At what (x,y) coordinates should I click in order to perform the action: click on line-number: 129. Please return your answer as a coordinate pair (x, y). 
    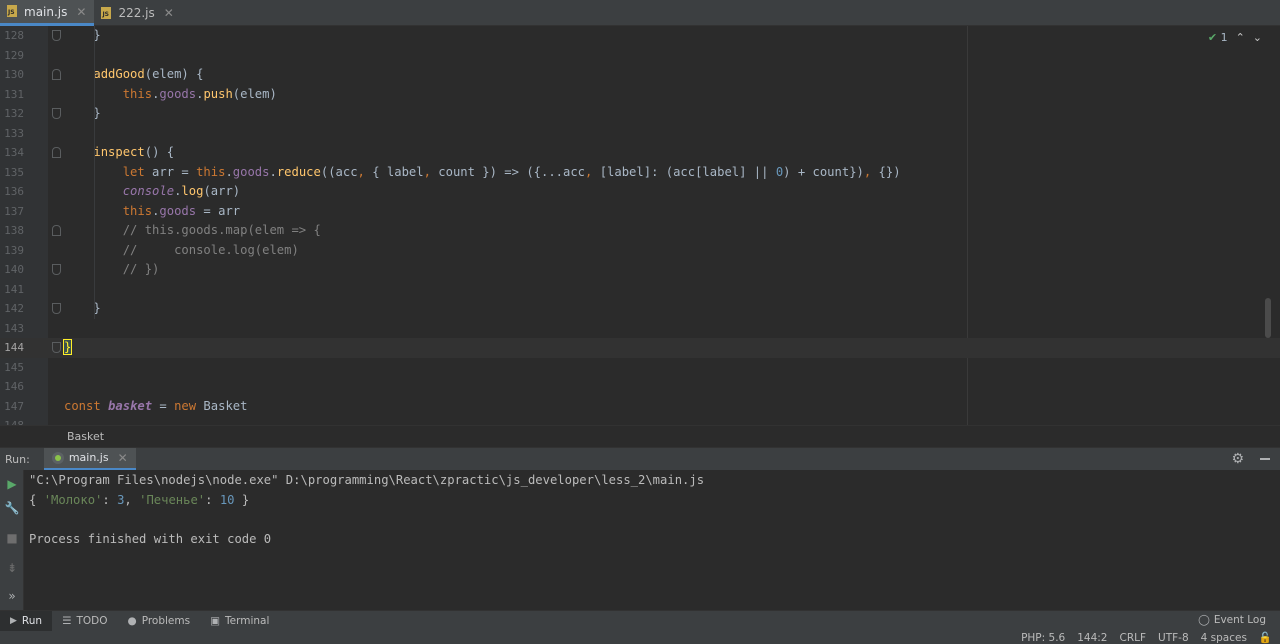
    Looking at the image, I should click on (14, 55).